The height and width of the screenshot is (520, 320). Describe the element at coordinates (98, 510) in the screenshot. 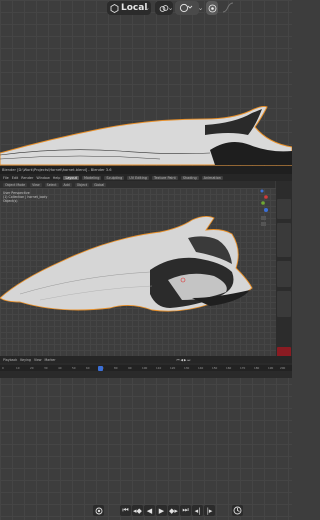

I see `record-icon` at that location.